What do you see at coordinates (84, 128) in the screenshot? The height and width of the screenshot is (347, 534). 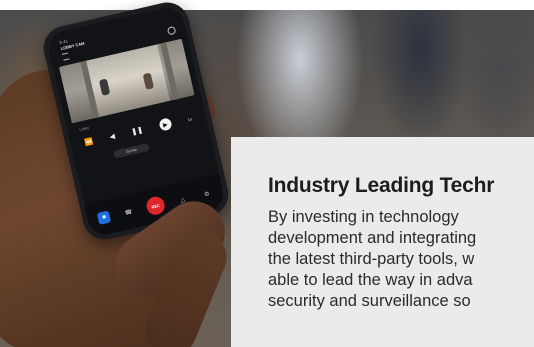 I see `camera-label: Lobby` at bounding box center [84, 128].